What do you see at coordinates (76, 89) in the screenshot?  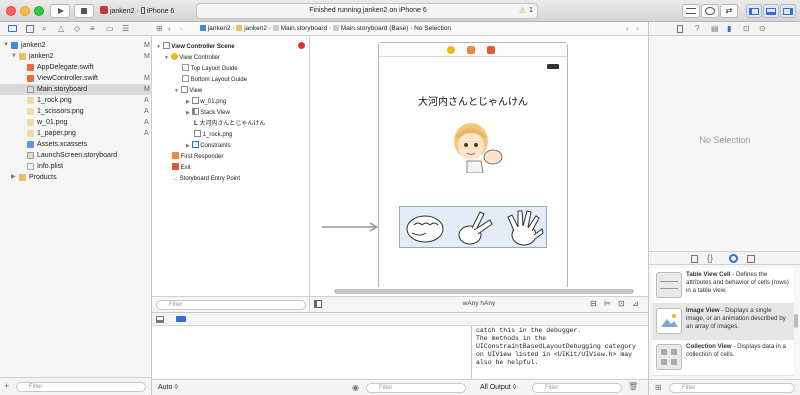 I see `nav-item-file-selected: Main.storyboard M` at bounding box center [76, 89].